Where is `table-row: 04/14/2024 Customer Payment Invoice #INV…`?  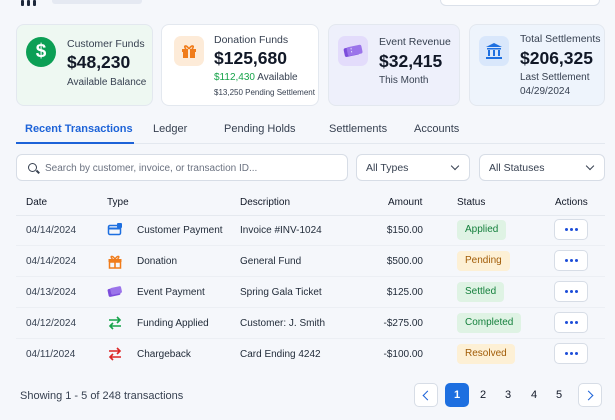
table-row: 04/14/2024 Customer Payment Invoice #INV… is located at coordinates (310, 230).